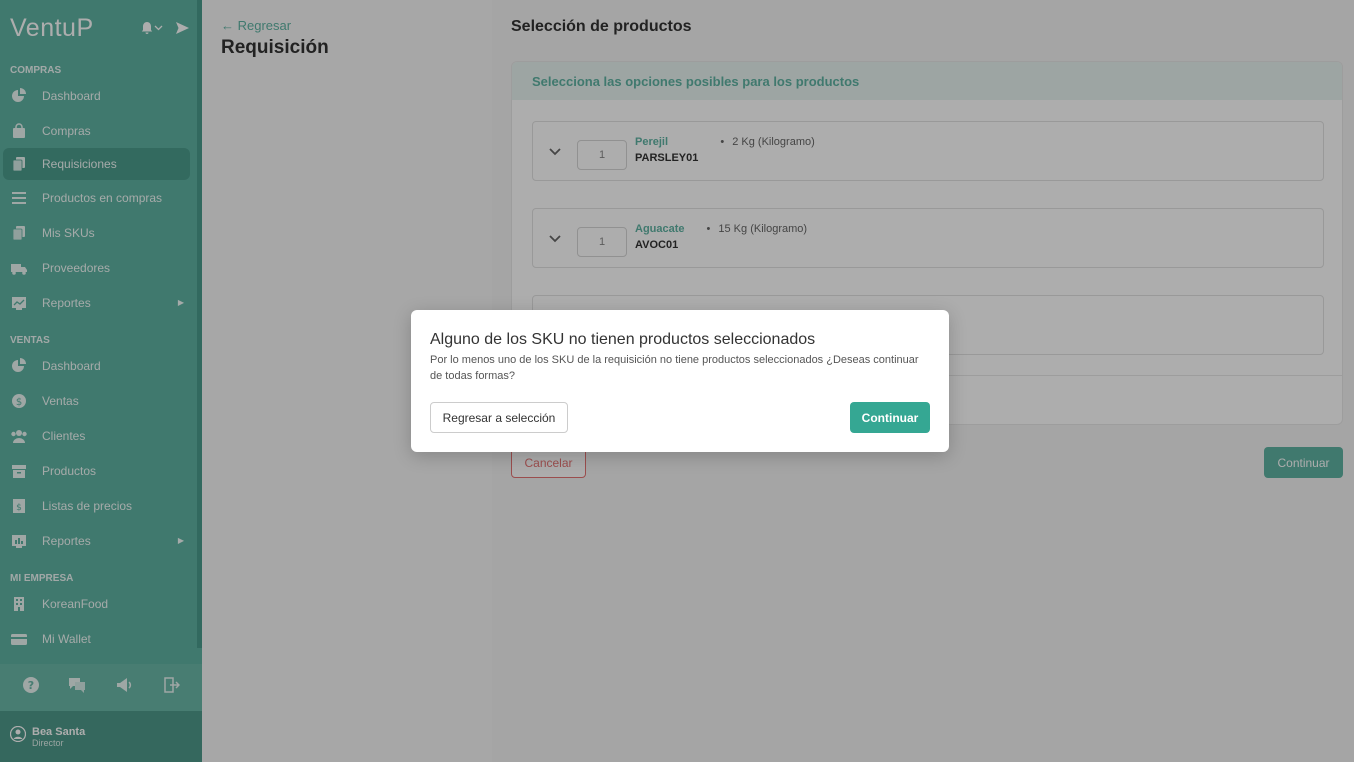 The width and height of the screenshot is (1354, 762). Describe the element at coordinates (499, 417) in the screenshot. I see `back-to-selection-button: Regresar a selección` at that location.